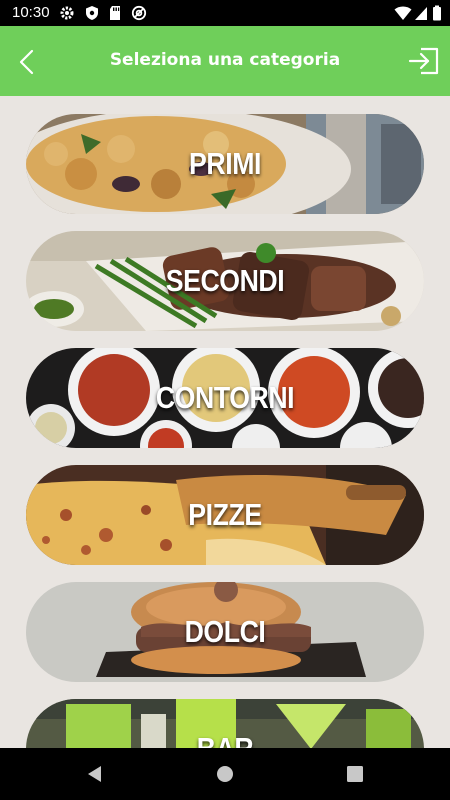  What do you see at coordinates (355, 774) in the screenshot?
I see `recents-square-icon` at bounding box center [355, 774].